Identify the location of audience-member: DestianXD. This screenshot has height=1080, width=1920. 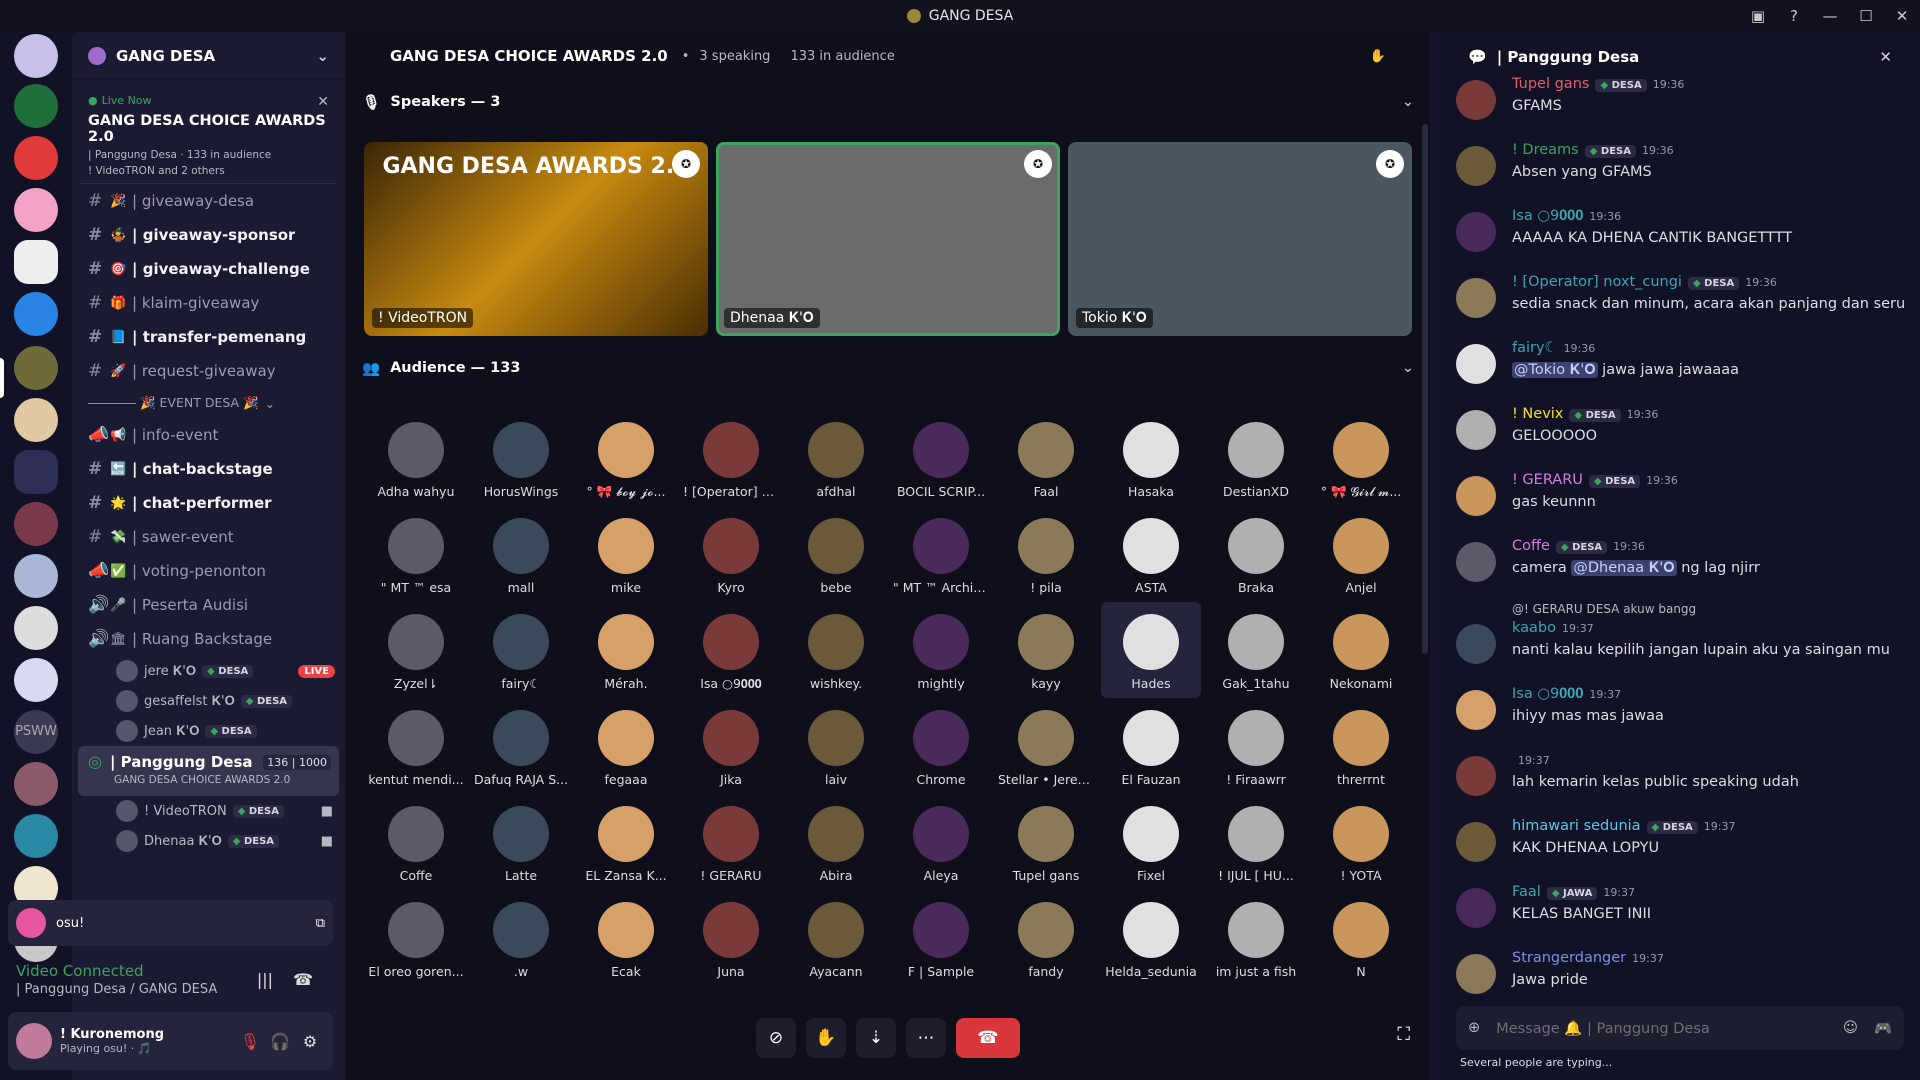
(1256, 458).